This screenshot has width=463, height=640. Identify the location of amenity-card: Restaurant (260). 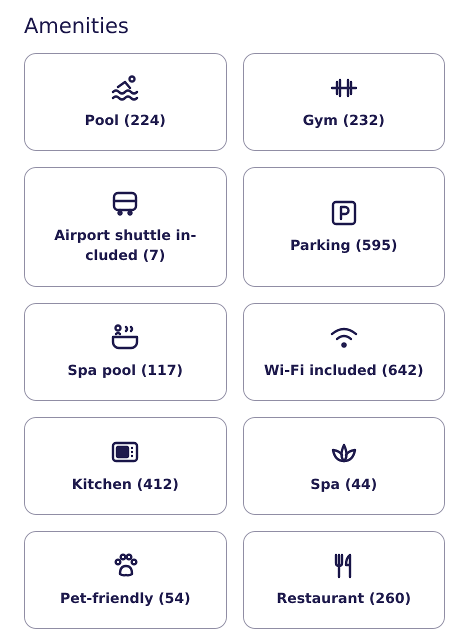
(343, 580).